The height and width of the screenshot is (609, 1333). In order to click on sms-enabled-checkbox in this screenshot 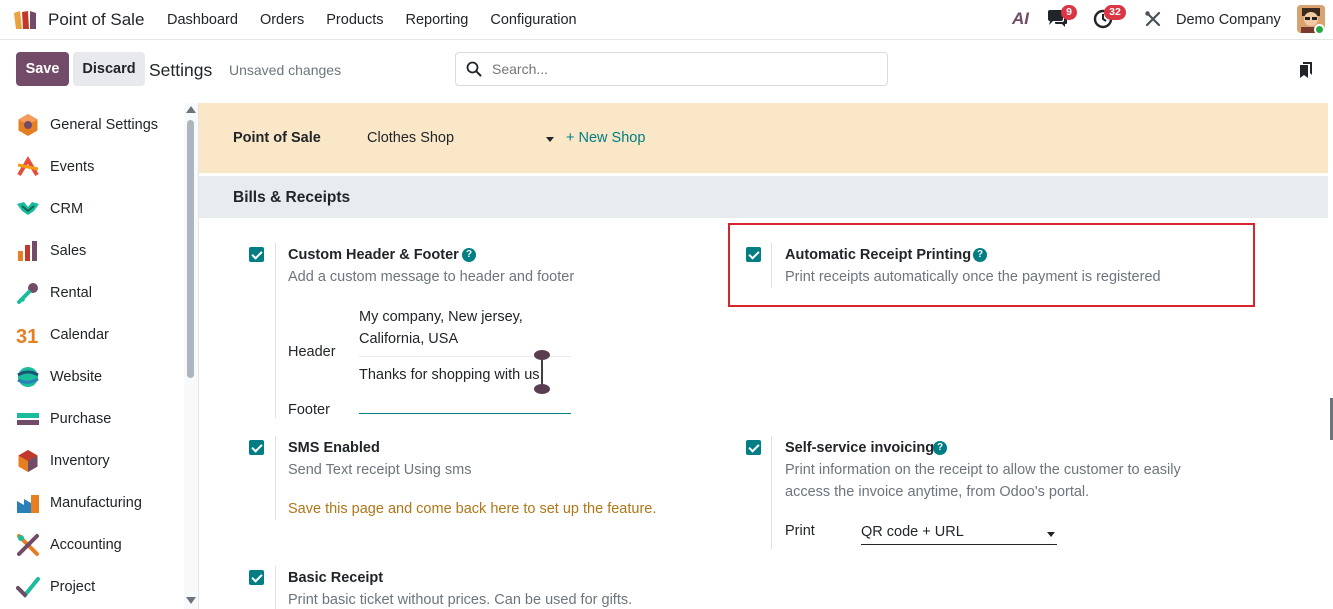, I will do `click(256, 447)`.